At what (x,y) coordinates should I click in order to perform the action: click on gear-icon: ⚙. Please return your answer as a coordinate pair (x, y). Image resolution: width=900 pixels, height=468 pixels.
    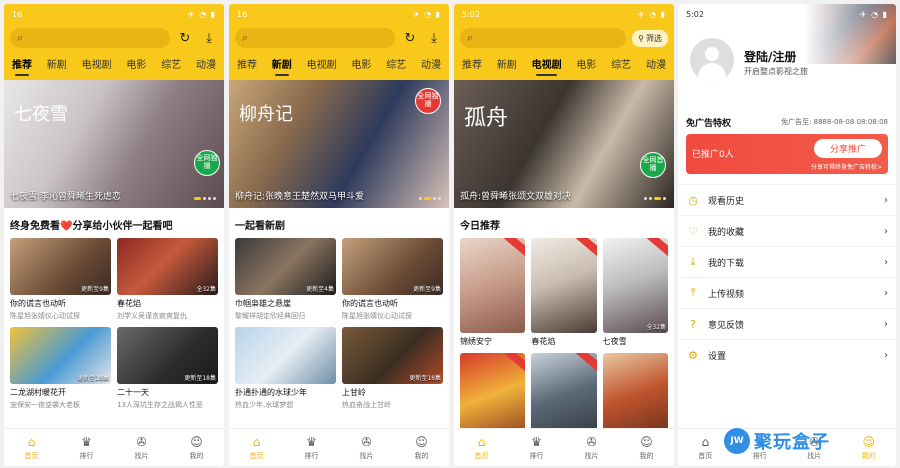
    Looking at the image, I should click on (693, 355).